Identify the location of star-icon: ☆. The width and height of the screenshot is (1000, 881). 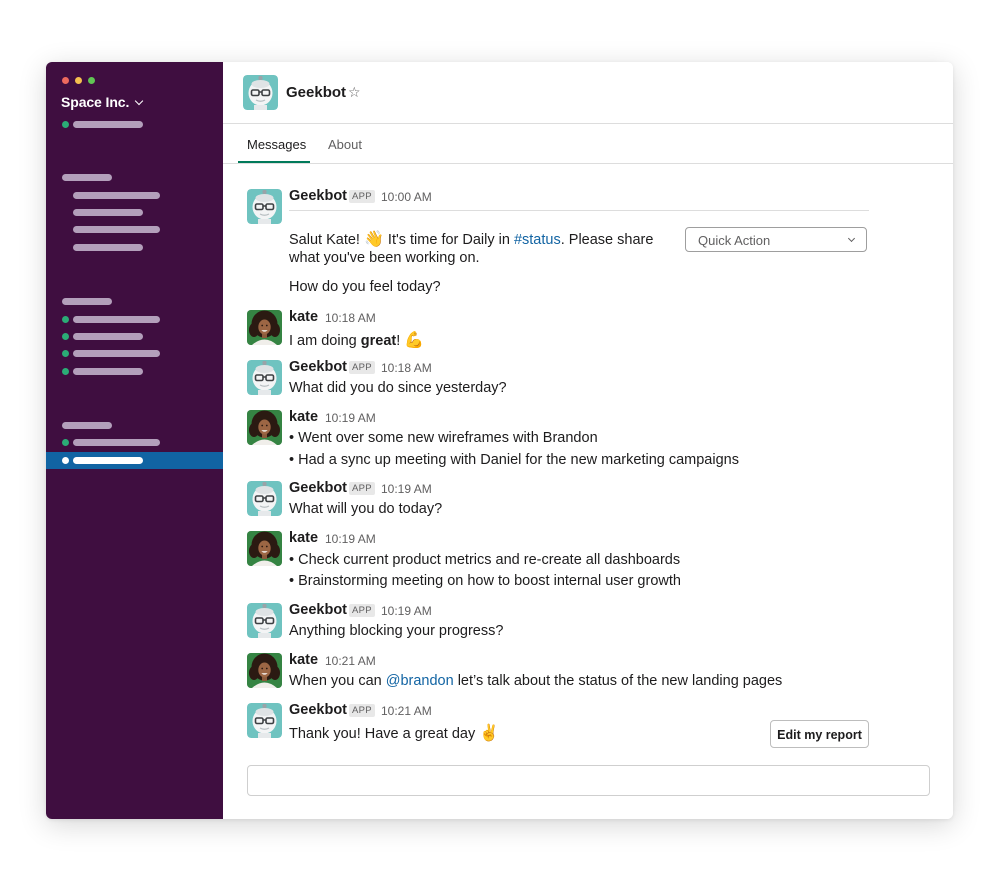
(354, 92).